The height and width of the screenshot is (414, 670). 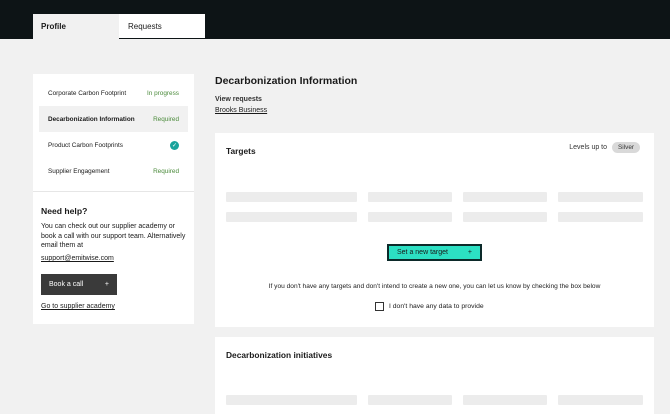 What do you see at coordinates (241, 151) in the screenshot?
I see `targets-title: Targets` at bounding box center [241, 151].